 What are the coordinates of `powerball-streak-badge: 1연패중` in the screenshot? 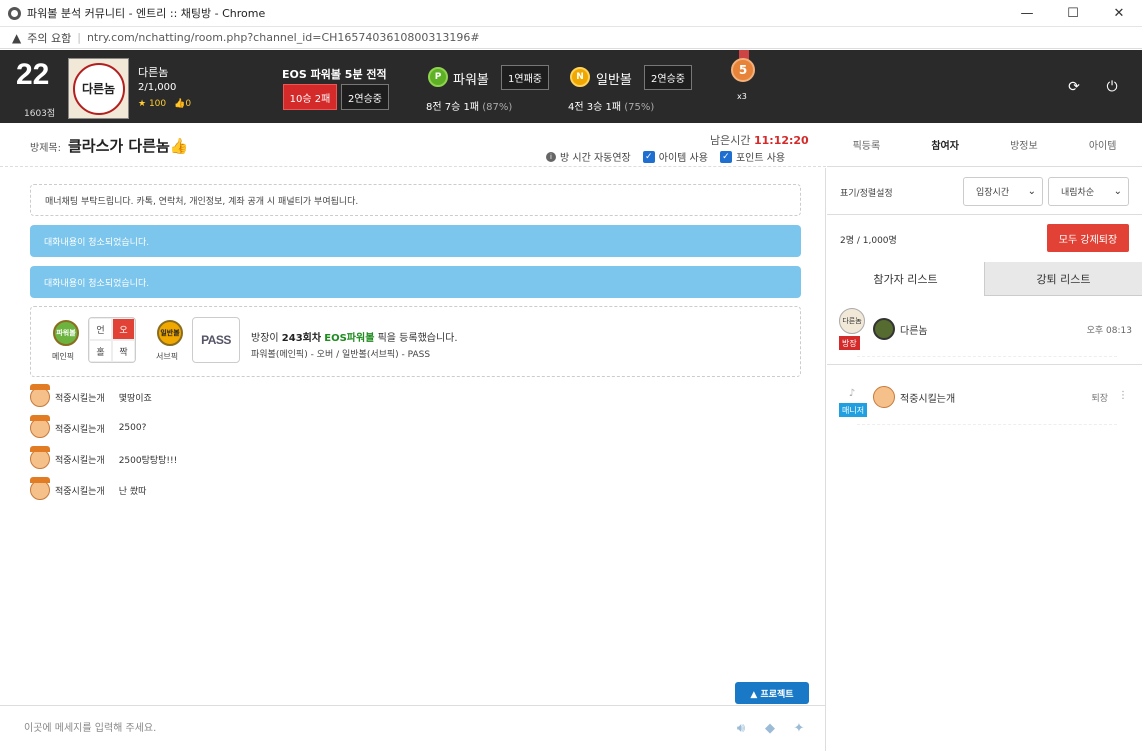 It's located at (525, 77).